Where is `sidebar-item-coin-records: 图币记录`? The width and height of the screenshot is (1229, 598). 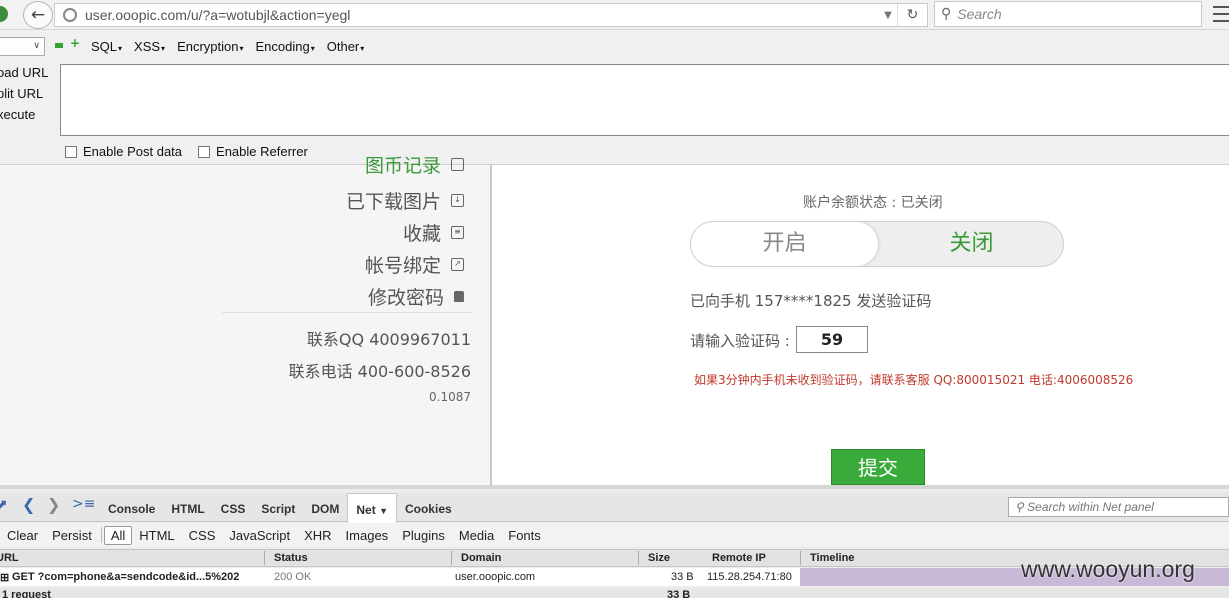
sidebar-item-coin-records: 图币记录 is located at coordinates (414, 164).